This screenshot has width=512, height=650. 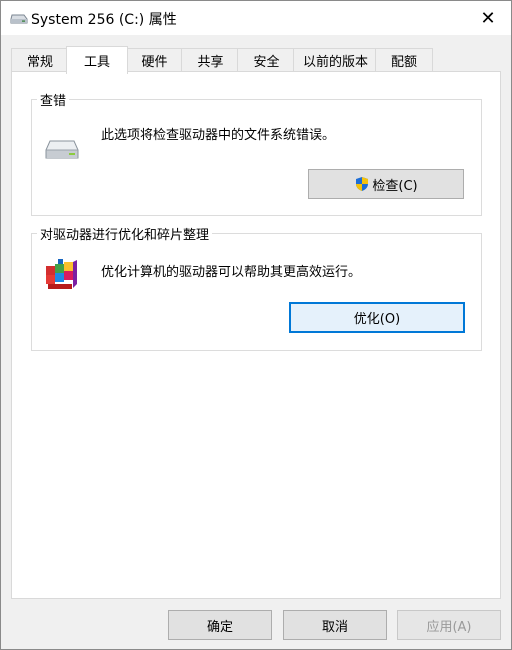 I want to click on ok-button: 确定, so click(x=220, y=625).